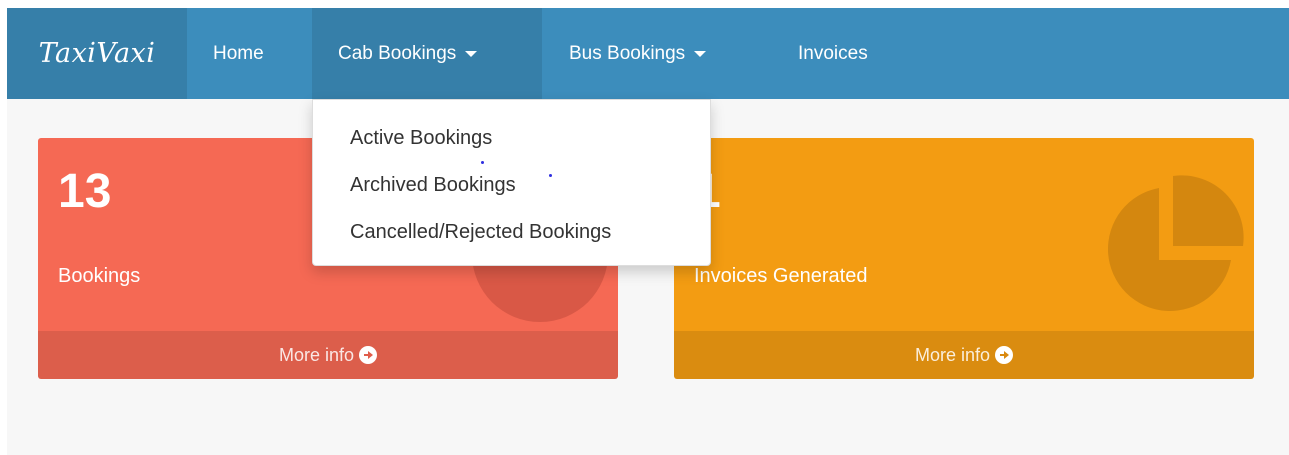  What do you see at coordinates (480, 232) in the screenshot?
I see `menu-item-cancelled-rejected-bookings: Cancelled/Rejected Bookings` at bounding box center [480, 232].